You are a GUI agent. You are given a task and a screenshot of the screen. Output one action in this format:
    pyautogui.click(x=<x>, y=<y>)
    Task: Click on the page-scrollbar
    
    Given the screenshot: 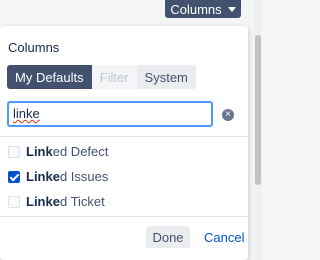 What is the action you would take?
    pyautogui.click(x=258, y=130)
    